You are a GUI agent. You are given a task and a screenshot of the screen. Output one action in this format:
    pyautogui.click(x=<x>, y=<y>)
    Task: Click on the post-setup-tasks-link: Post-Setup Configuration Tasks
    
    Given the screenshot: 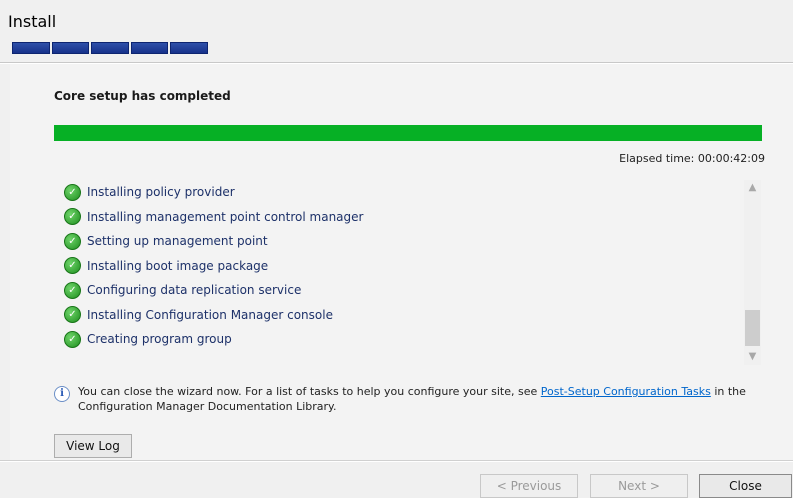 What is the action you would take?
    pyautogui.click(x=626, y=391)
    